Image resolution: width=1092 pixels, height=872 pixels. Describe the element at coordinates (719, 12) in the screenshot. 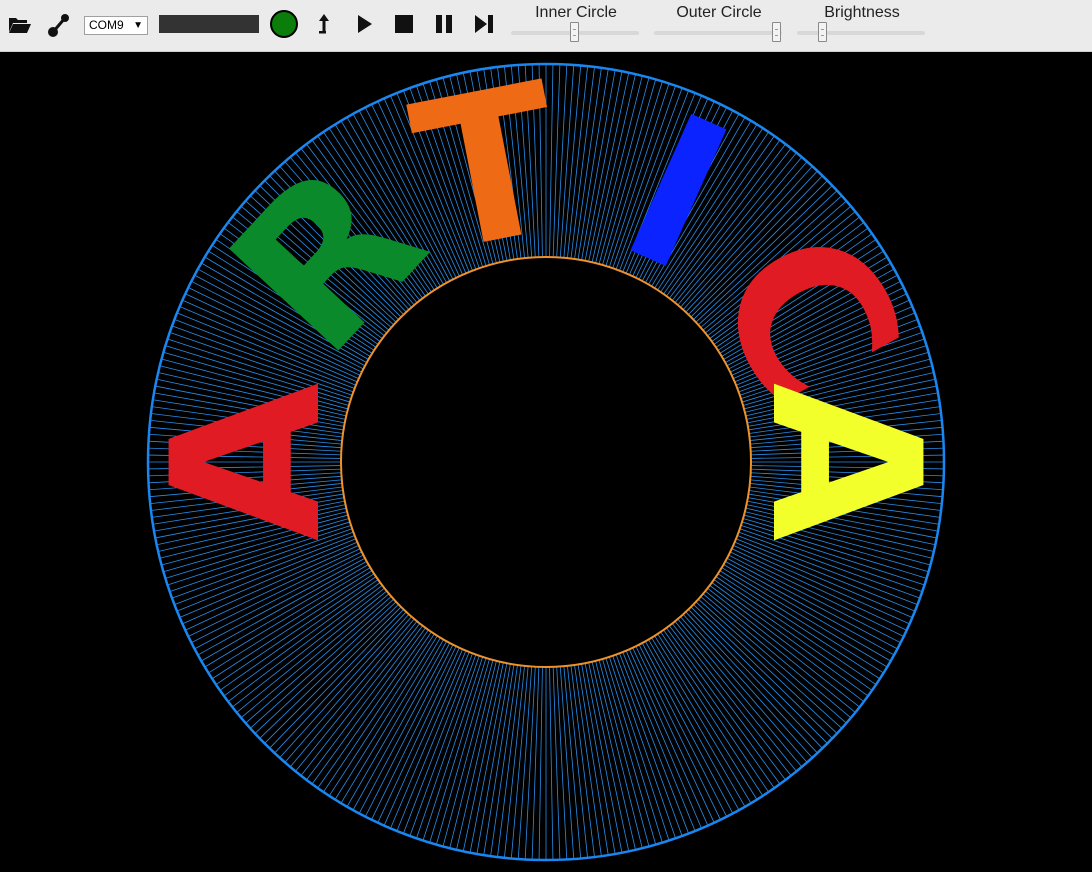

I see `outer-circle-label: Outer Circle` at that location.